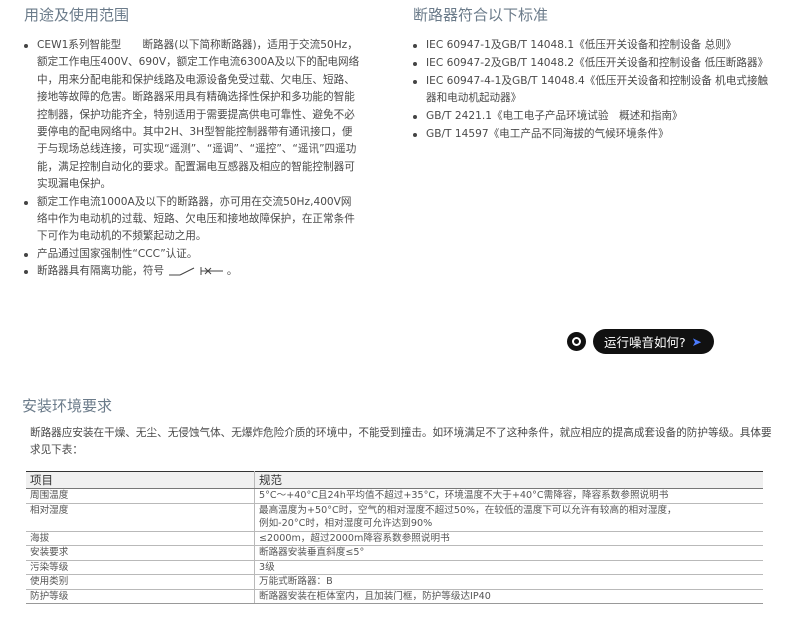 The width and height of the screenshot is (811, 633). Describe the element at coordinates (481, 15) in the screenshot. I see `standards-section-title: 断路器符合以下标准` at that location.